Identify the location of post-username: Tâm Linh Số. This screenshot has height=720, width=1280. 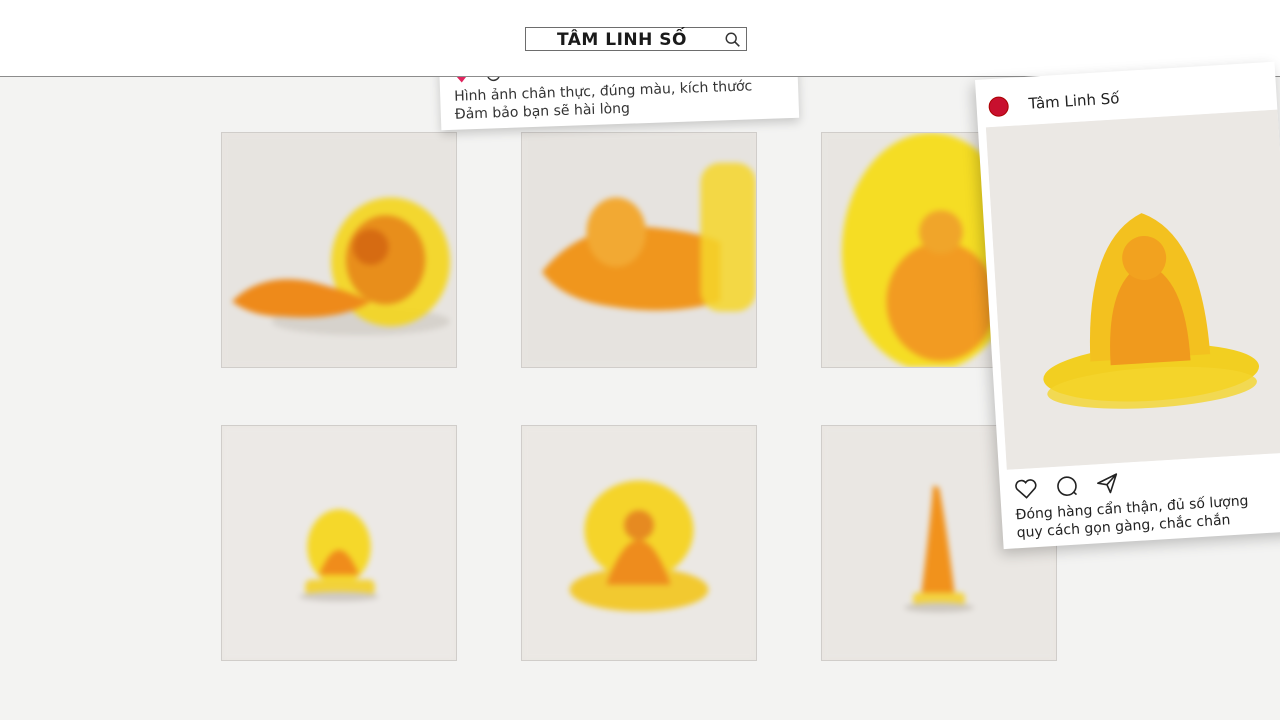
(1074, 101).